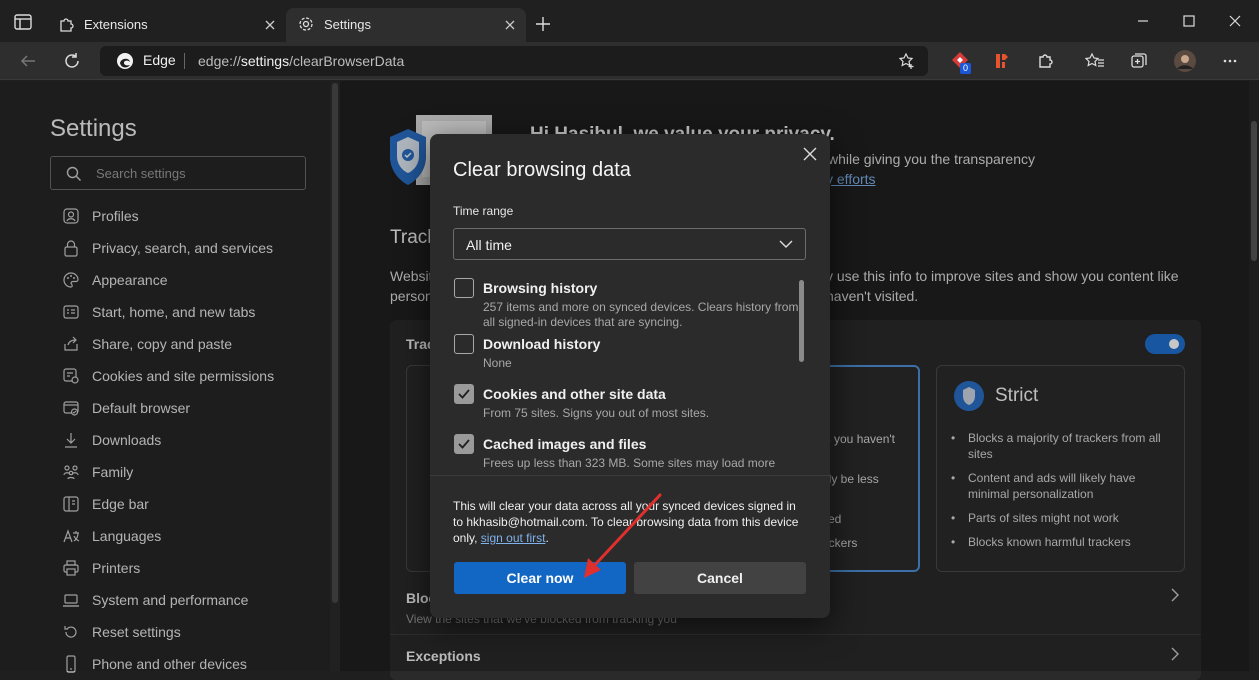  I want to click on extension-badge: 0, so click(966, 68).